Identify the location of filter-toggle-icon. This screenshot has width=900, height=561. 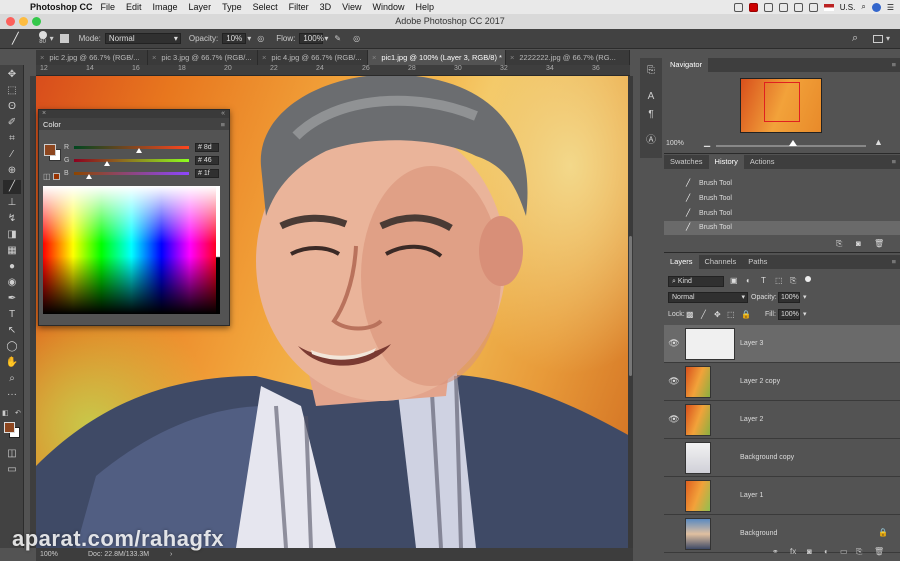
(808, 279).